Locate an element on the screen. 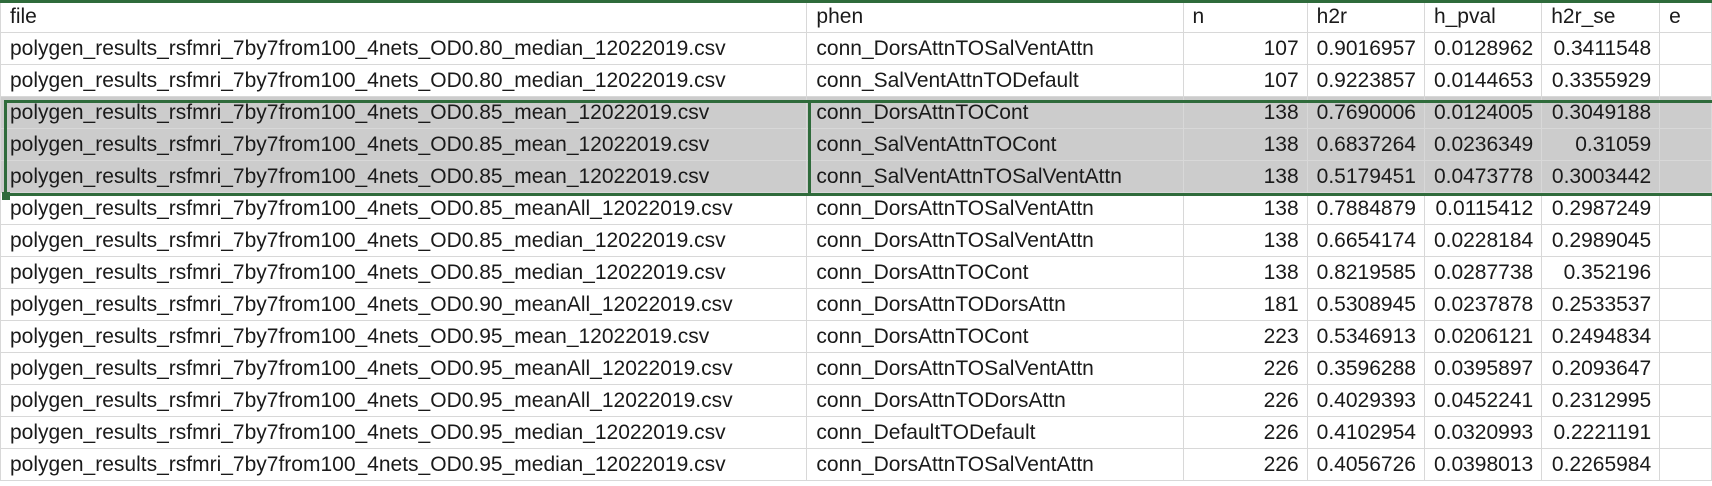 The height and width of the screenshot is (486, 1712). cell-h2r: 0.5308945 is located at coordinates (1365, 304).